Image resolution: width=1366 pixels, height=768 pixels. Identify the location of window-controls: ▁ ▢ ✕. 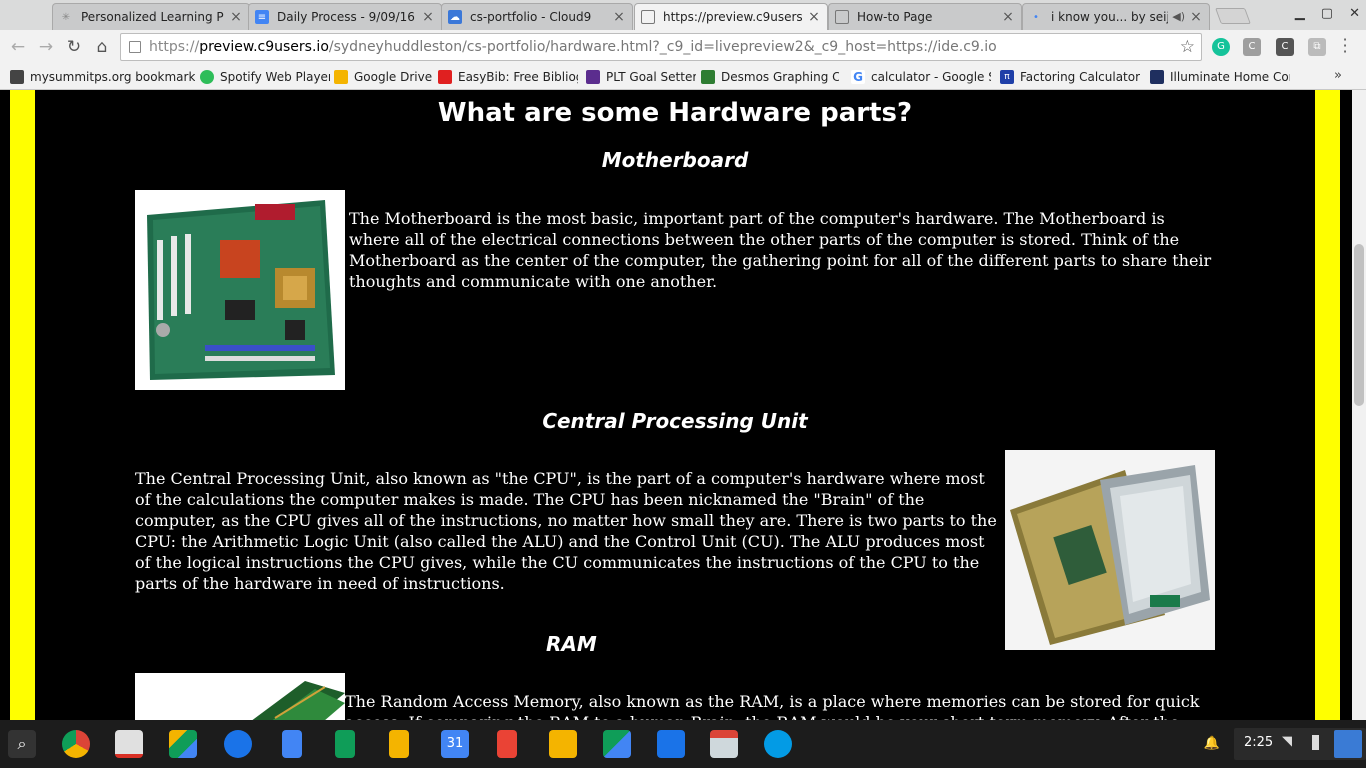
(1327, 13).